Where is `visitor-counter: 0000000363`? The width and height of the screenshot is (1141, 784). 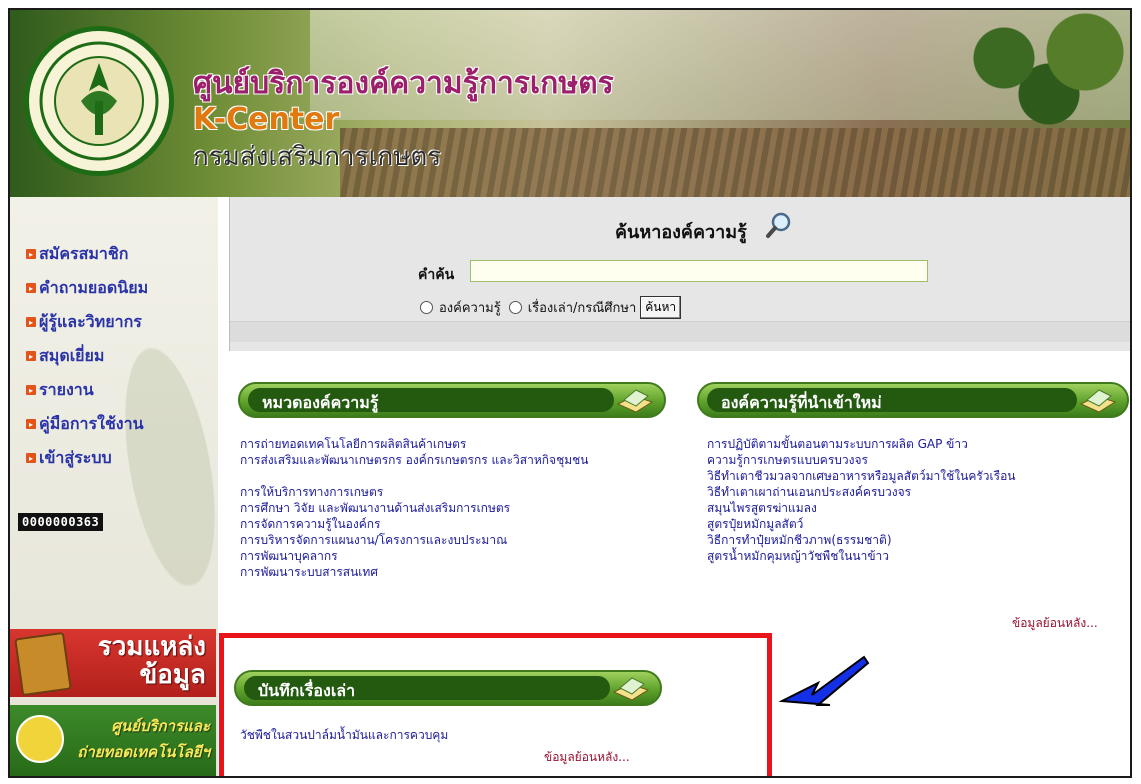 visitor-counter: 0000000363 is located at coordinates (61, 522).